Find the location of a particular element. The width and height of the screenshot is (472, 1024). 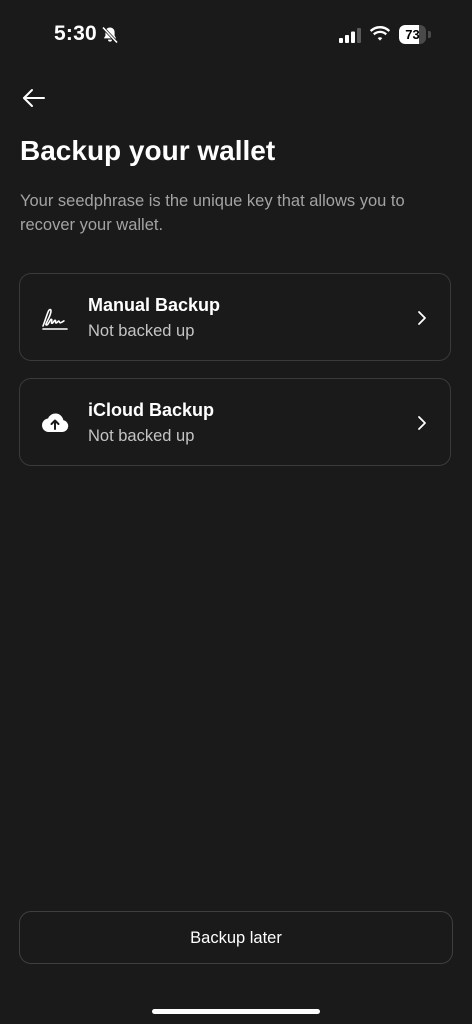

bell-slash-icon is located at coordinates (110, 35).